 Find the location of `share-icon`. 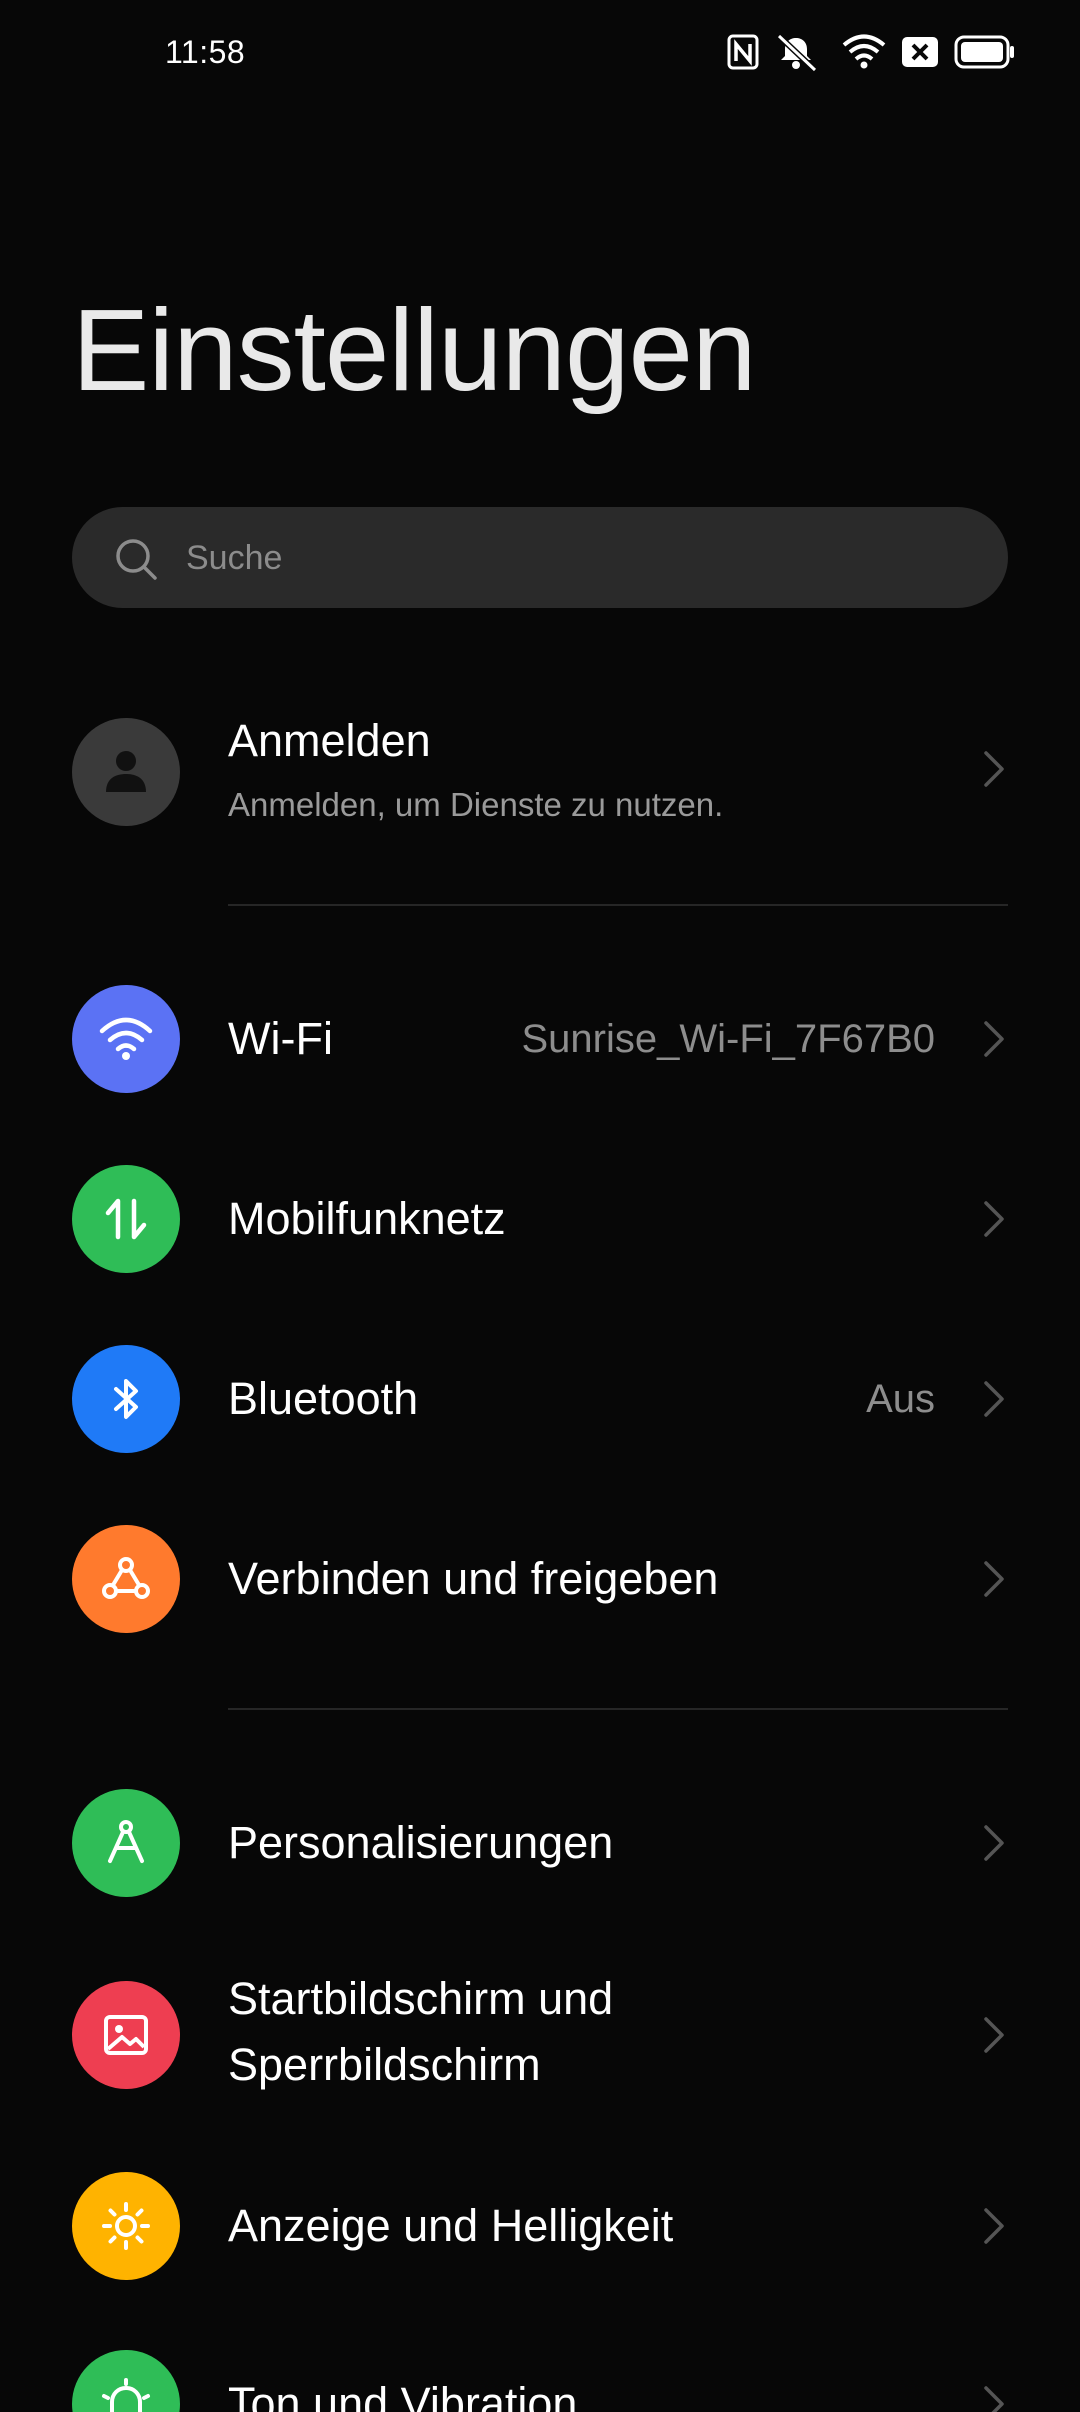

share-icon is located at coordinates (126, 1579).